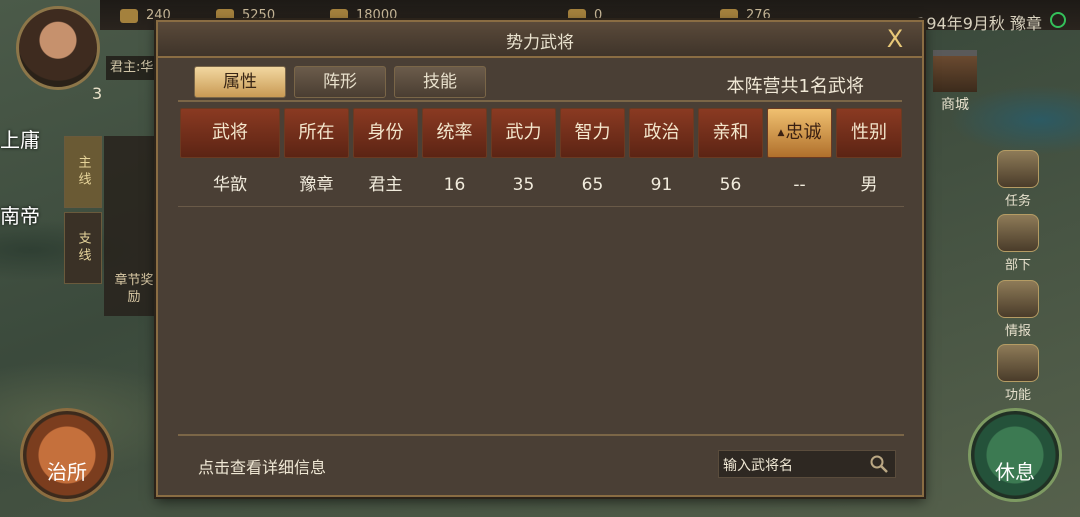 The image size is (1080, 517). Describe the element at coordinates (67, 455) in the screenshot. I see `gov-office-button: 治所` at that location.